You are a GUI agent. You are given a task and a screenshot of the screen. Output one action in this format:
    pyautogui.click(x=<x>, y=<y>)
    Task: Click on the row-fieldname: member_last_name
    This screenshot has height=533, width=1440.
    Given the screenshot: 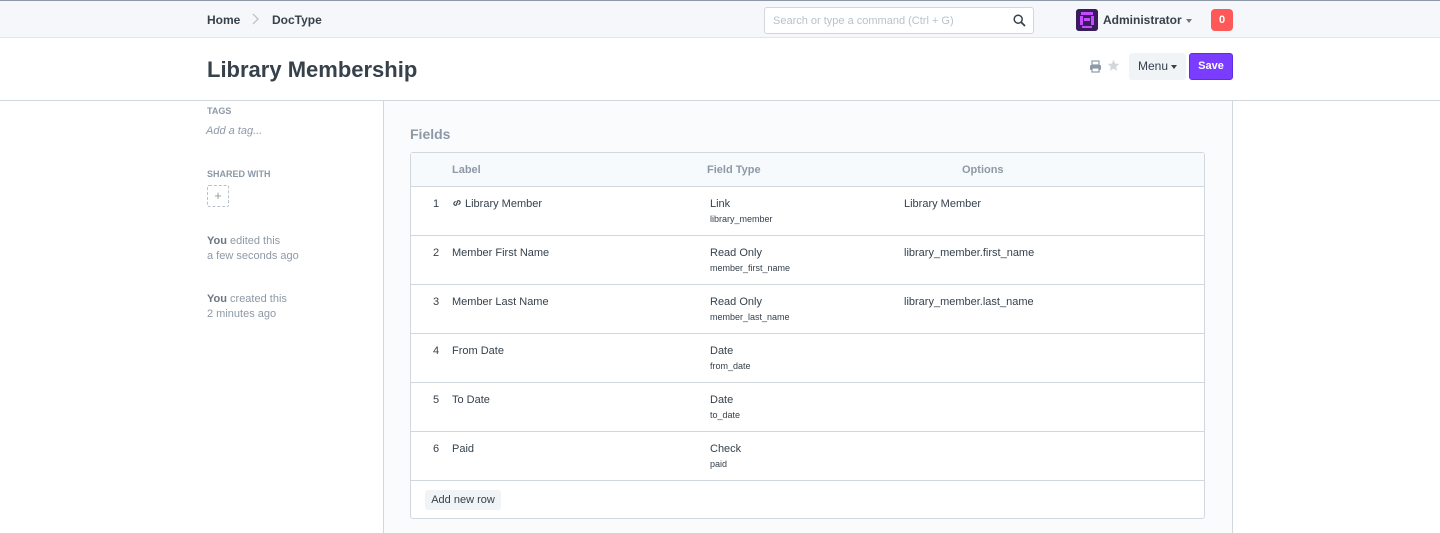 What is the action you would take?
    pyautogui.click(x=750, y=317)
    